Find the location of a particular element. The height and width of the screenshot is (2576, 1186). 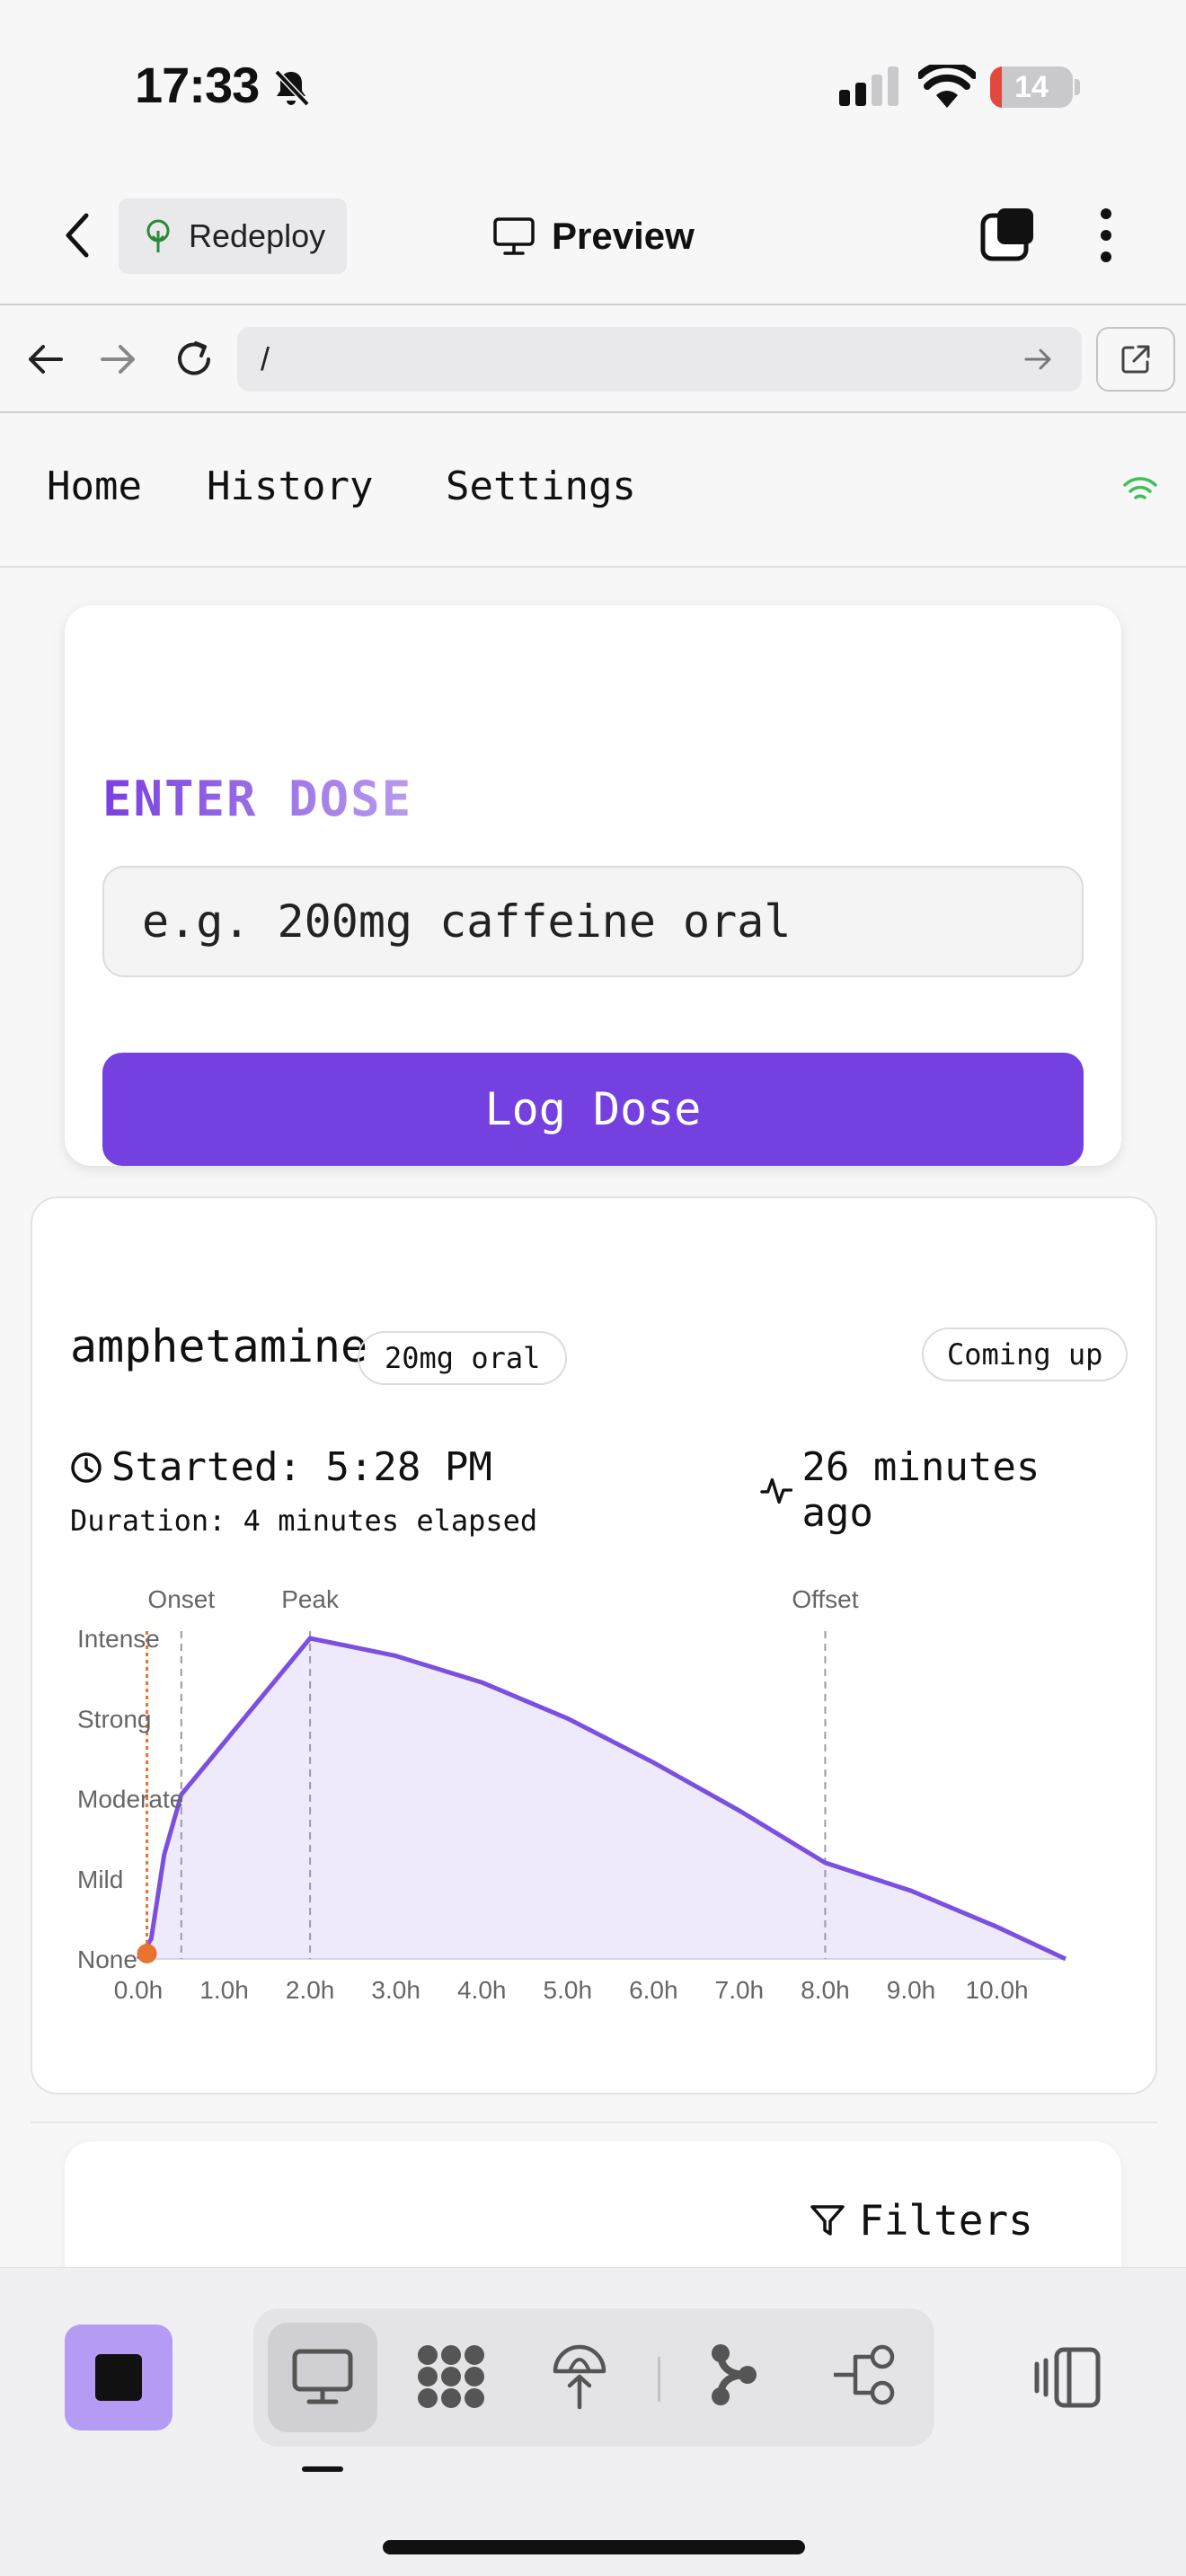

home-indicator is located at coordinates (594, 2547).